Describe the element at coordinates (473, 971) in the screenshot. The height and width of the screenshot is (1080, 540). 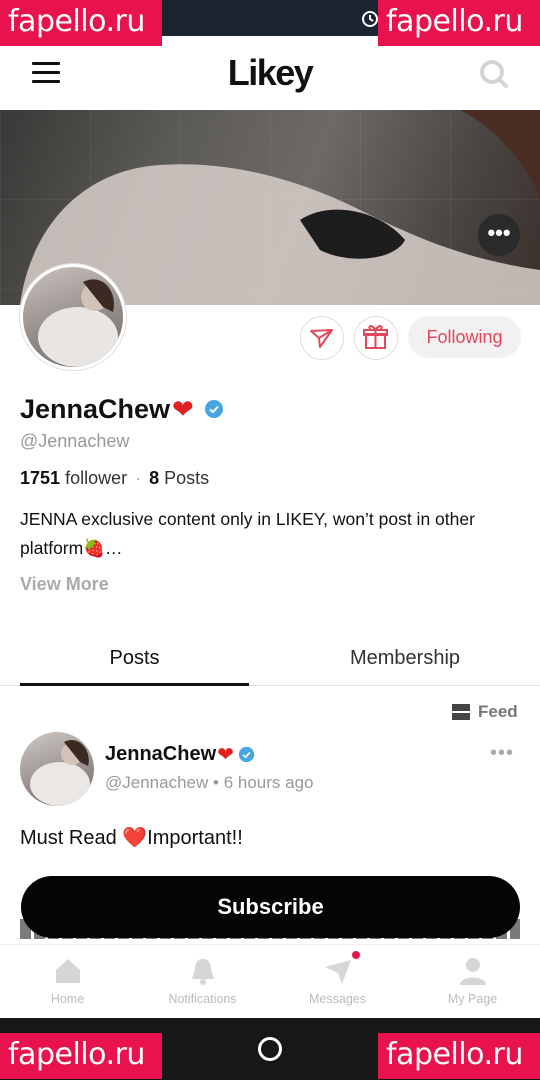
I see `person-icon` at that location.